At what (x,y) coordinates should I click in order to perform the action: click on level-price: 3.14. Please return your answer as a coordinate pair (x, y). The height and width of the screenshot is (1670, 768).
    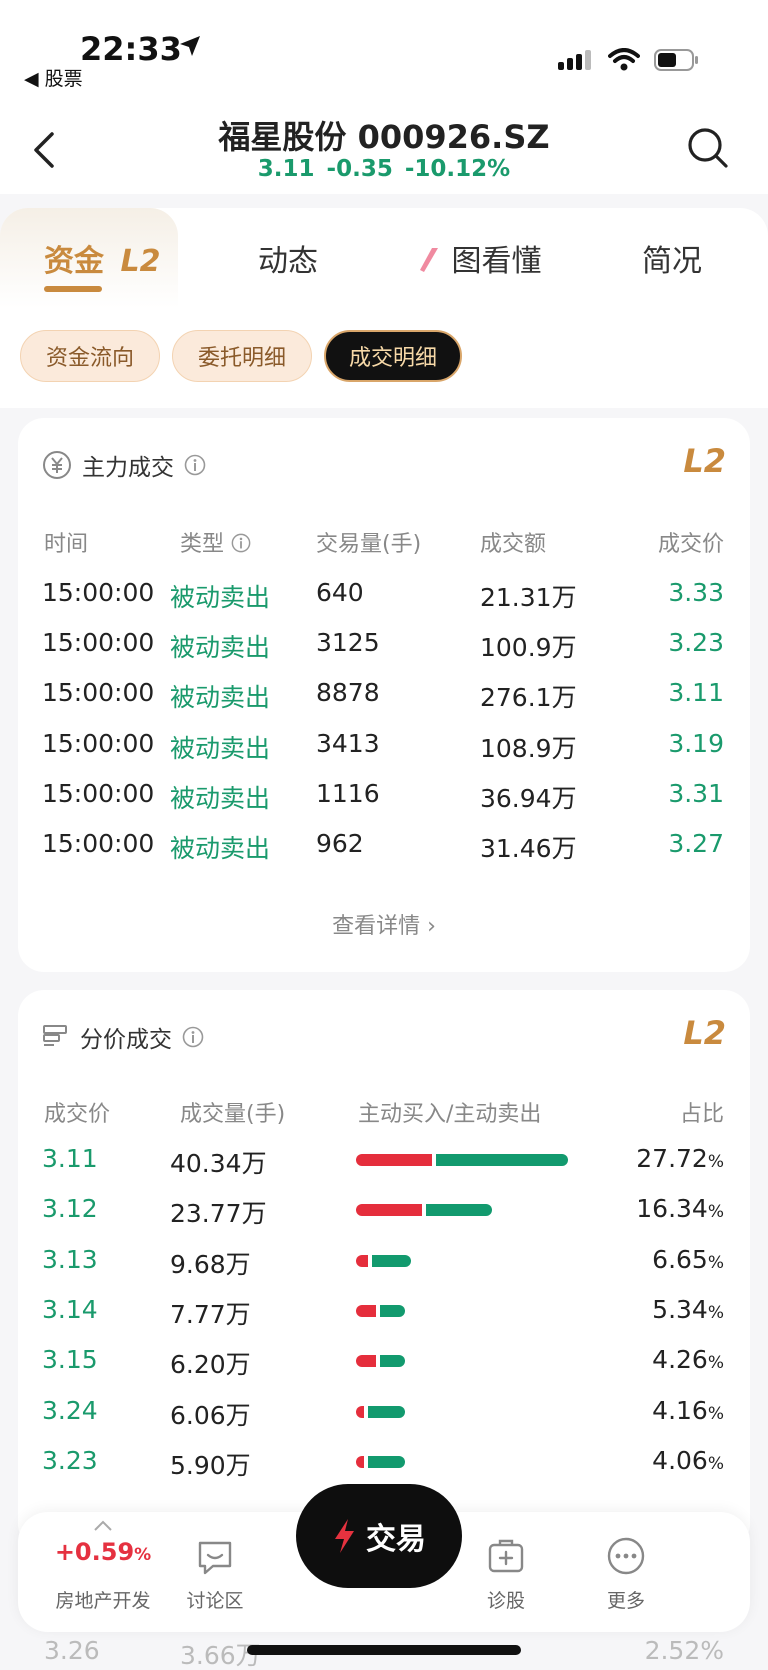
    Looking at the image, I should click on (70, 1309).